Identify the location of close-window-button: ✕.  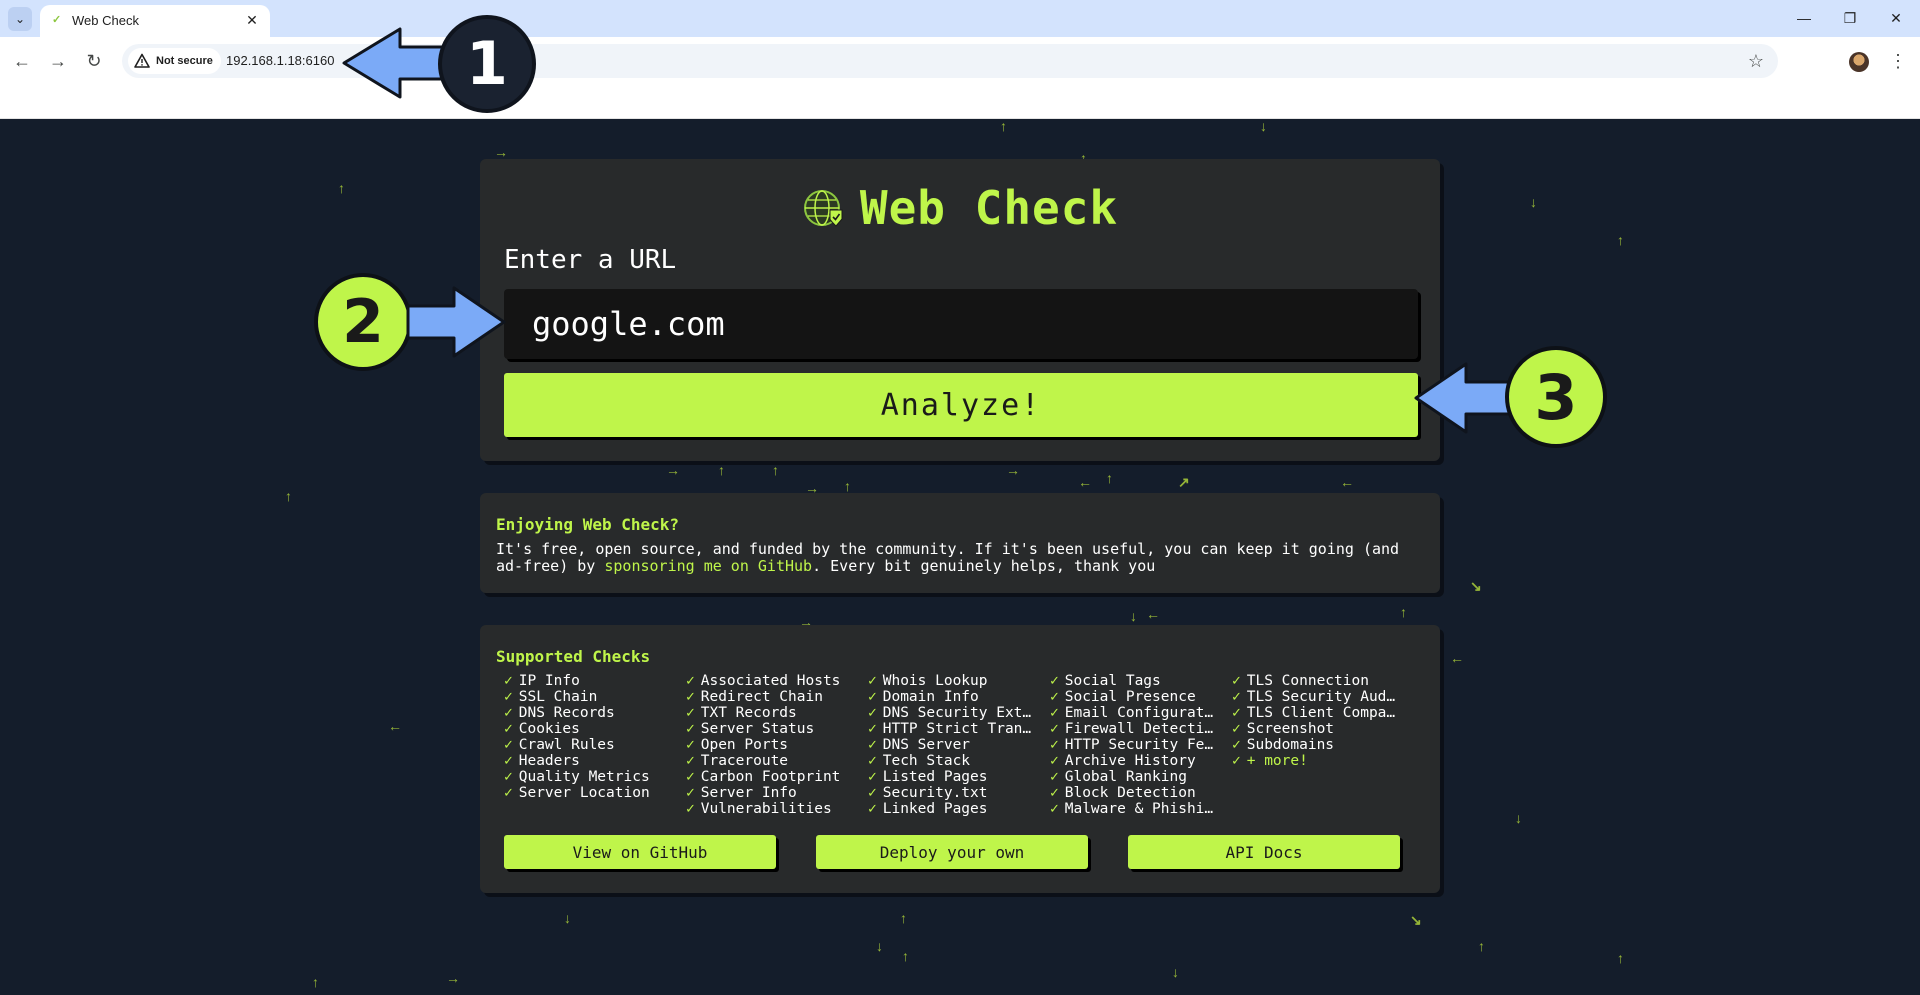
(1896, 18).